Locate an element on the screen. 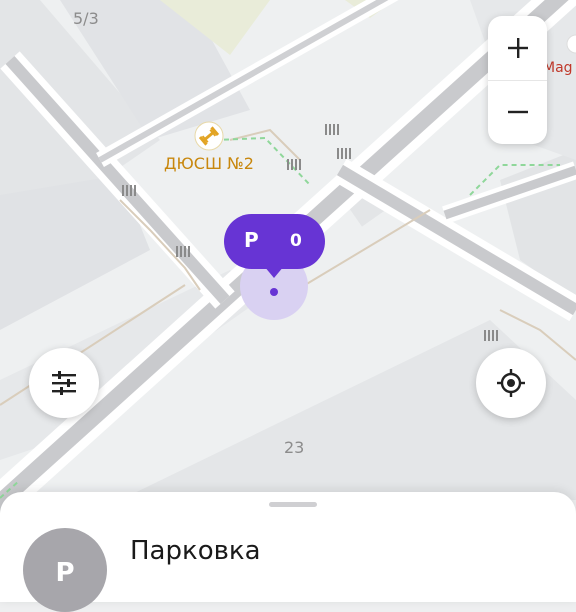 Image resolution: width=576 pixels, height=612 pixels. parking-avatar: P is located at coordinates (65, 570).